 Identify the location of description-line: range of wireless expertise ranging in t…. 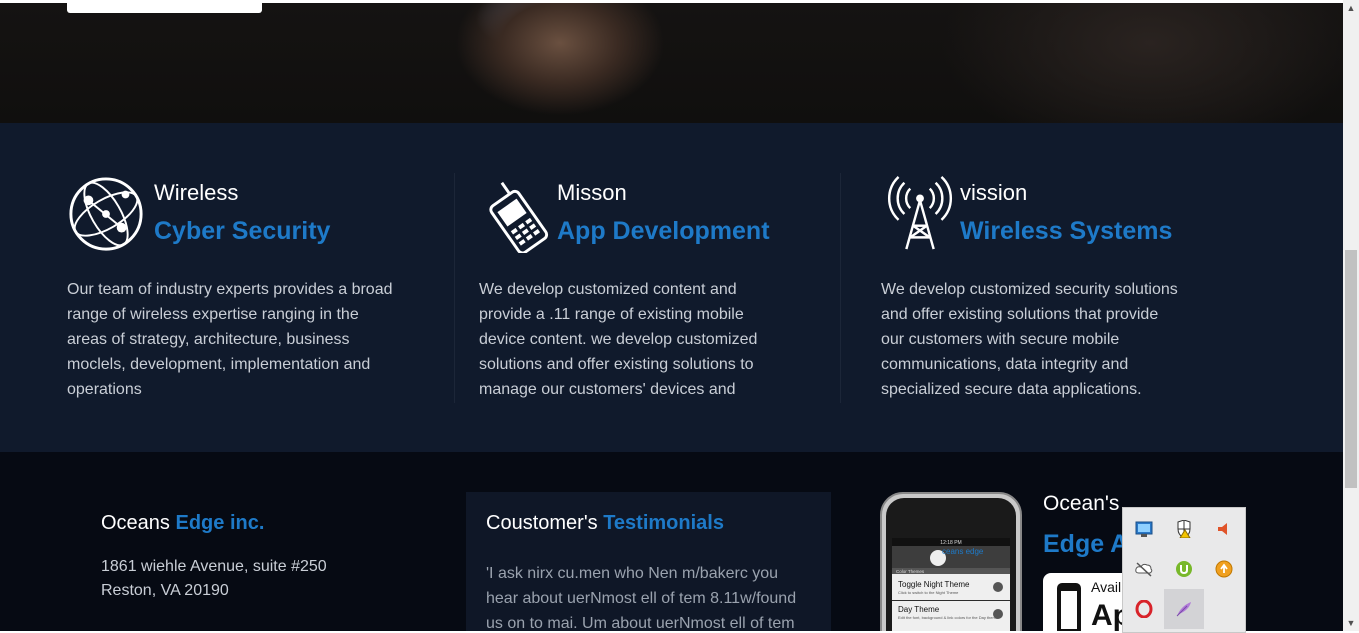
(213, 314).